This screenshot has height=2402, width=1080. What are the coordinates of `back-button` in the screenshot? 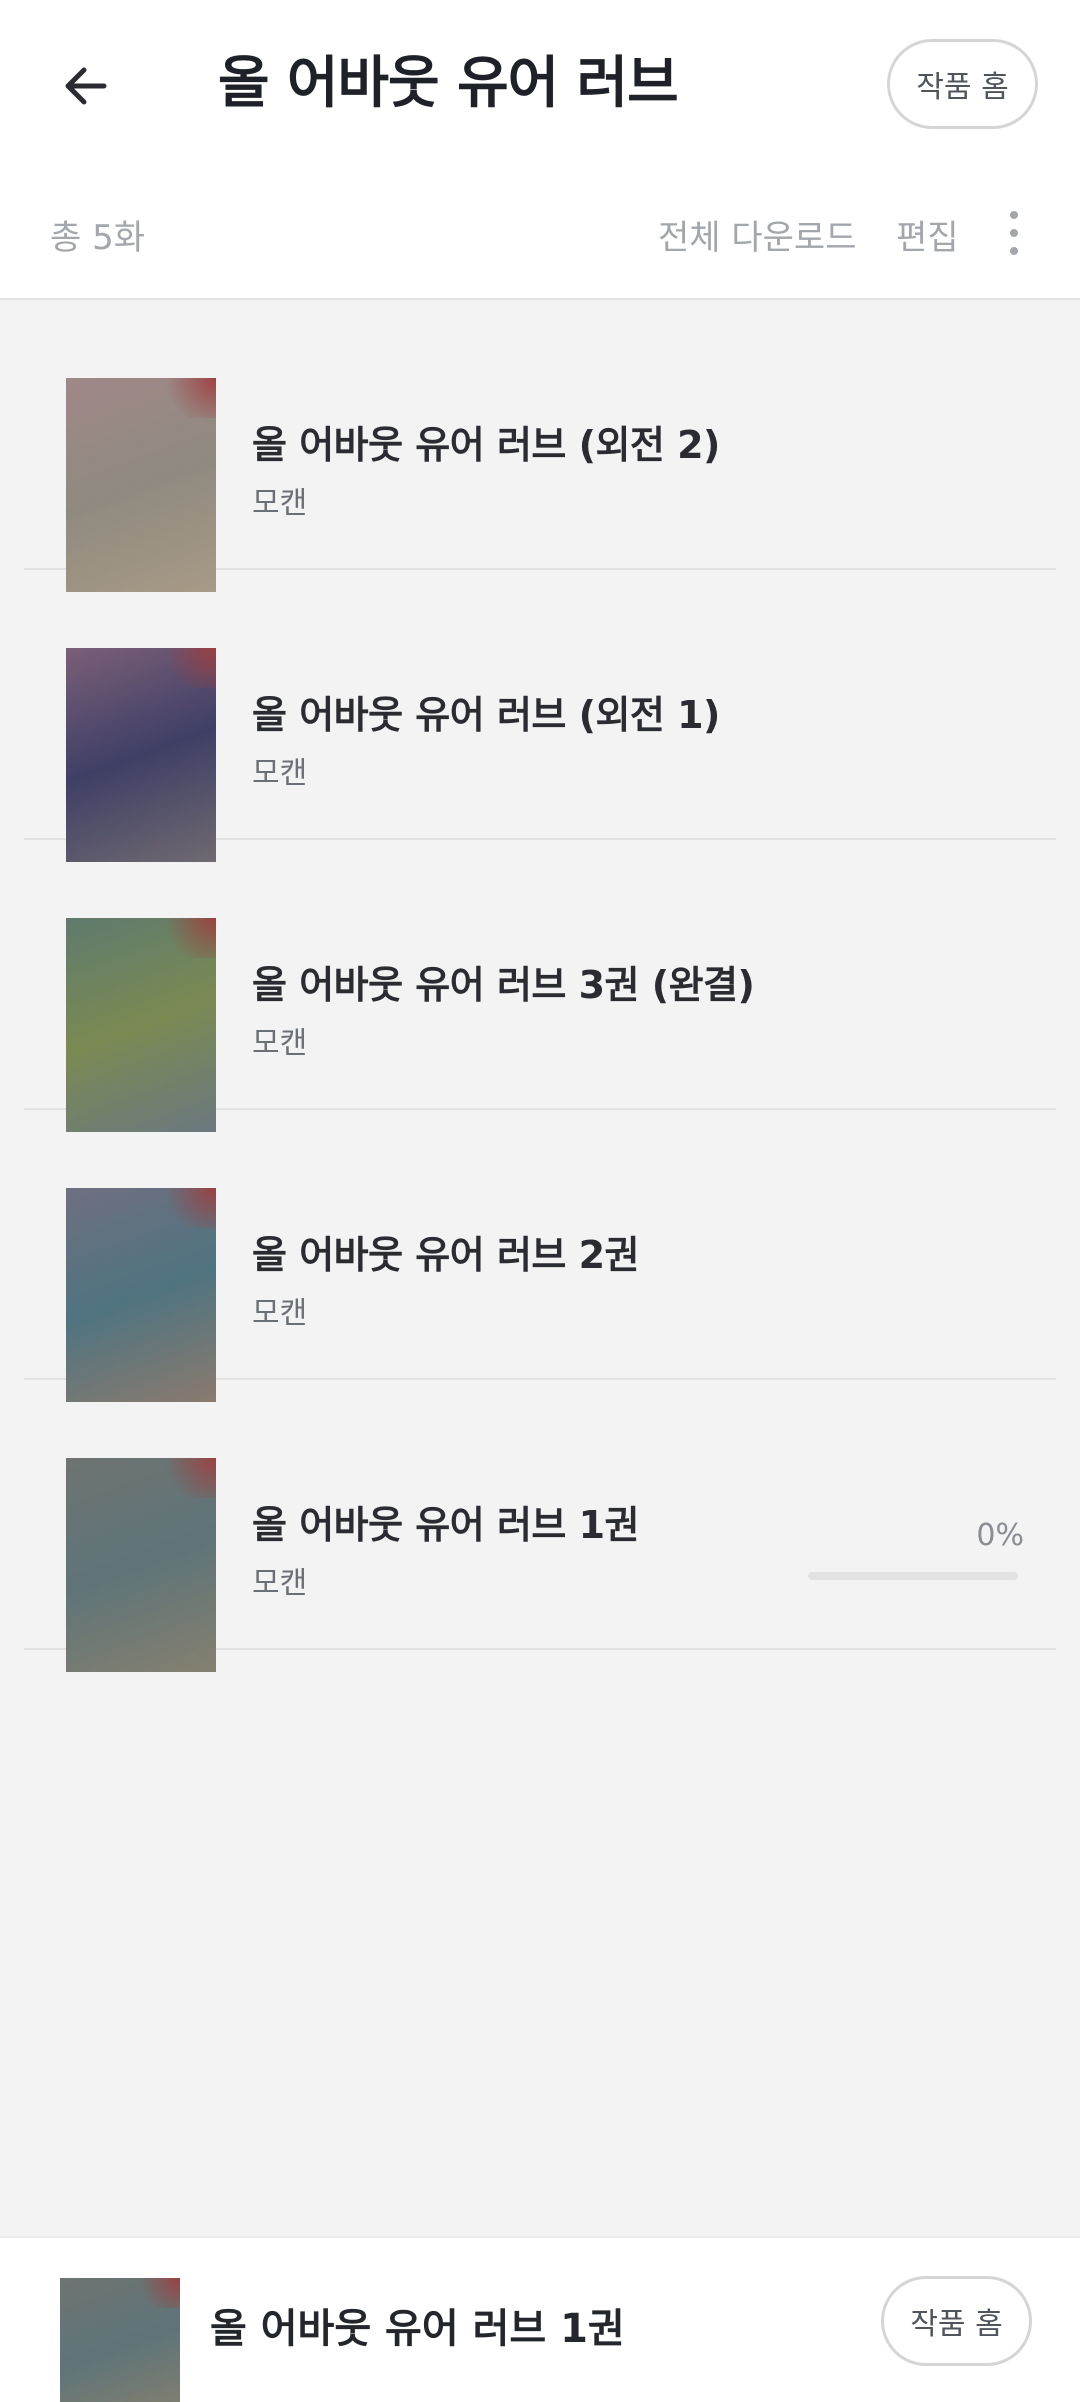 It's located at (86, 86).